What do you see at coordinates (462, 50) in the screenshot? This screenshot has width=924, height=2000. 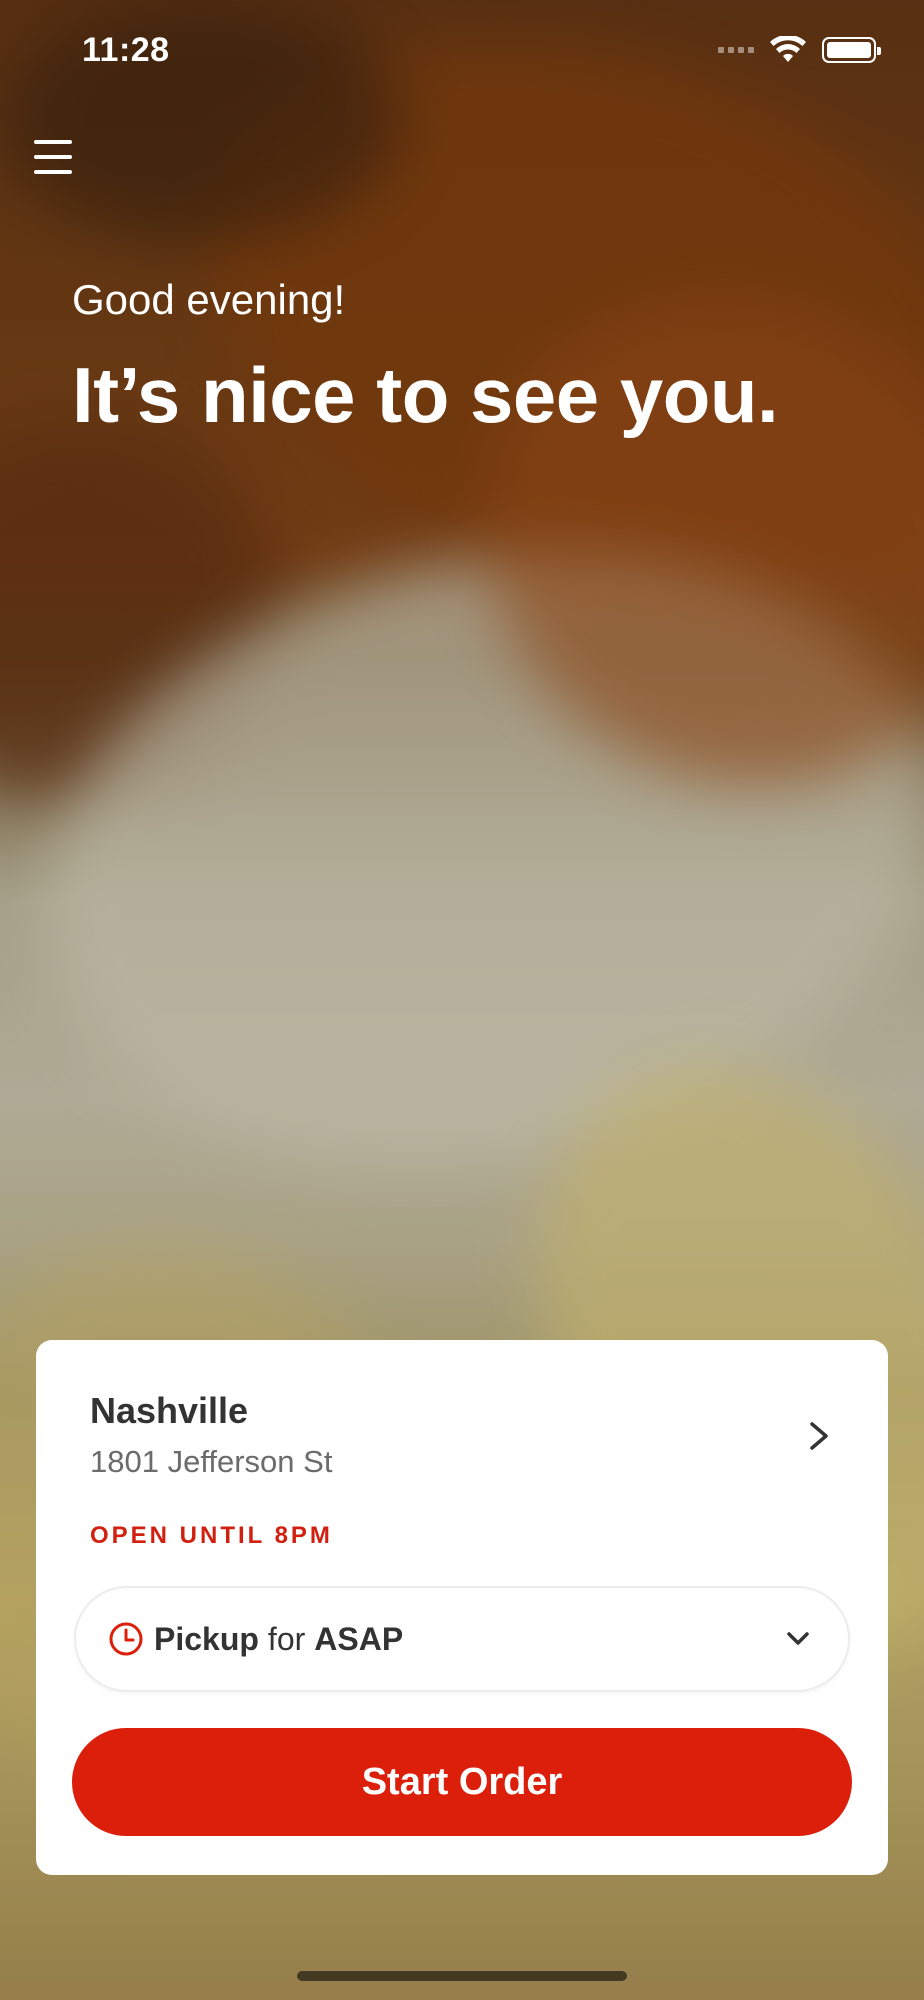 I see `status-bar: 11:28` at bounding box center [462, 50].